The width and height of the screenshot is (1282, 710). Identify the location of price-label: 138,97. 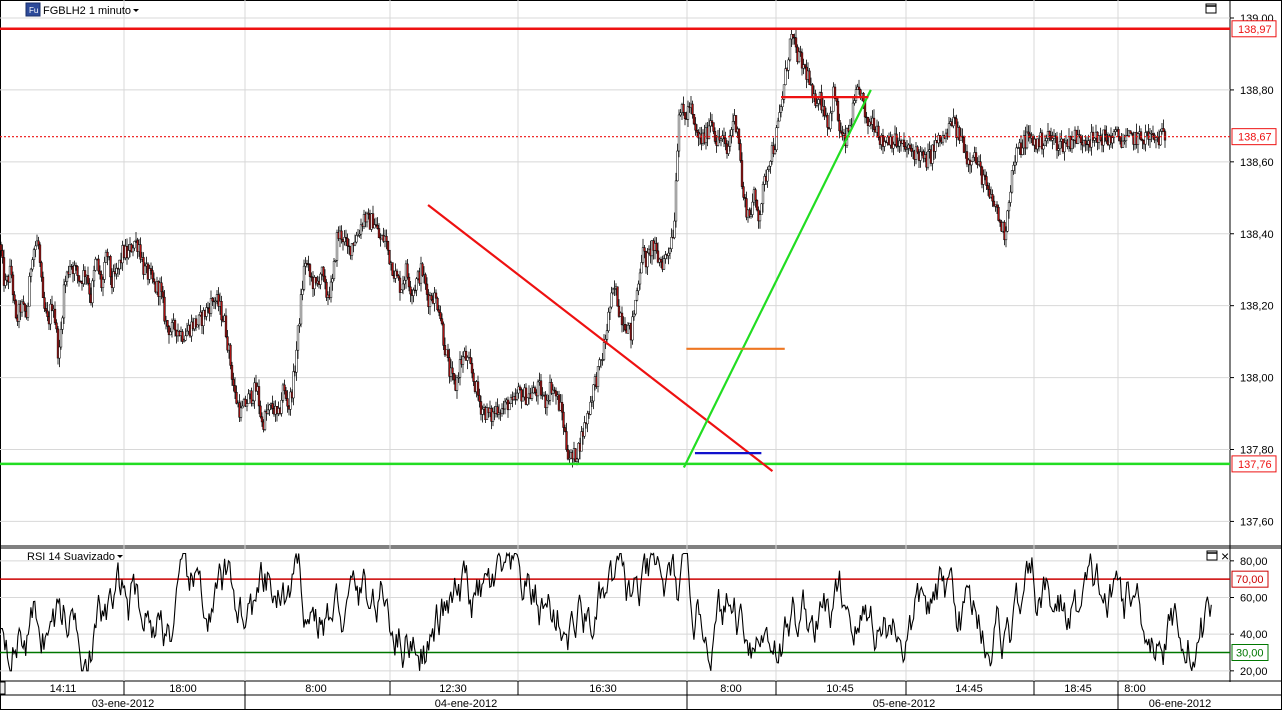
(1255, 30).